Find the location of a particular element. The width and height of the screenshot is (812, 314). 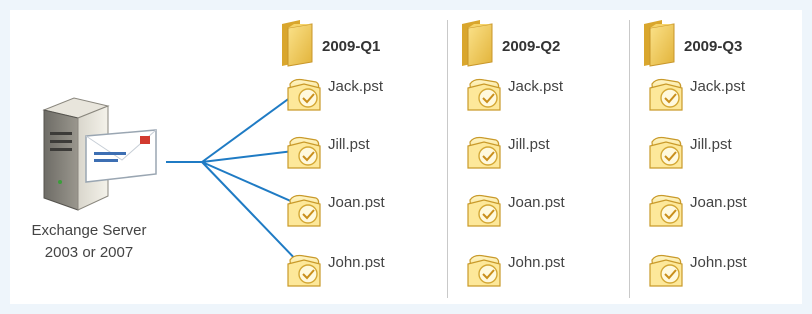

folder-title: 2009-Q2 is located at coordinates (531, 46).